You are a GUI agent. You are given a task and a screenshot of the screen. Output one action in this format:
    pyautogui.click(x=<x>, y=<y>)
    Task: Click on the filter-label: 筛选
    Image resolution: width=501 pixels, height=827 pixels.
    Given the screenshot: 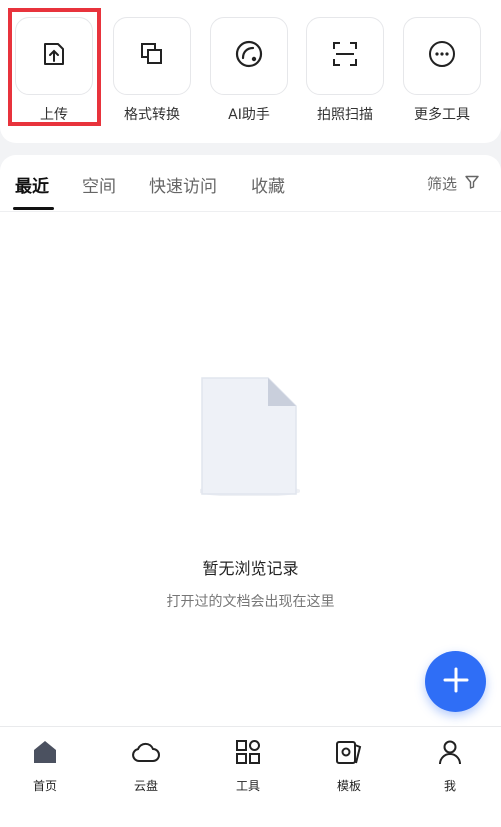 What is the action you would take?
    pyautogui.click(x=441, y=184)
    